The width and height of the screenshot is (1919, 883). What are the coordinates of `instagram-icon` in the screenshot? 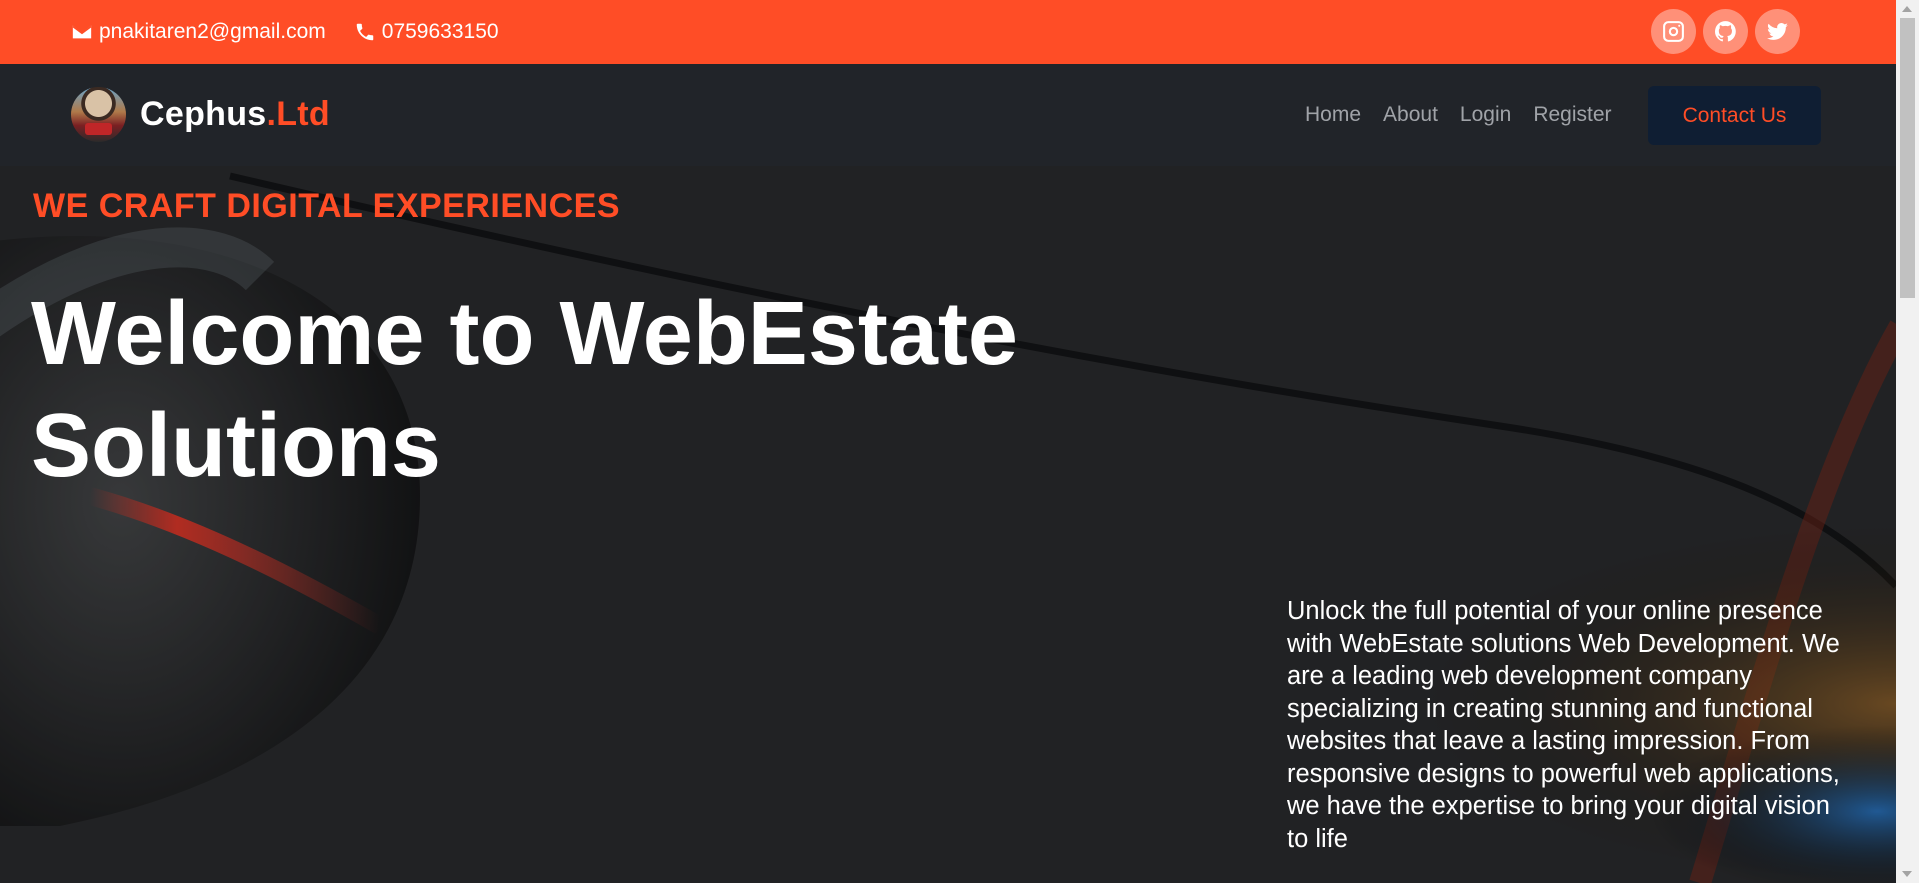 It's located at (1673, 31).